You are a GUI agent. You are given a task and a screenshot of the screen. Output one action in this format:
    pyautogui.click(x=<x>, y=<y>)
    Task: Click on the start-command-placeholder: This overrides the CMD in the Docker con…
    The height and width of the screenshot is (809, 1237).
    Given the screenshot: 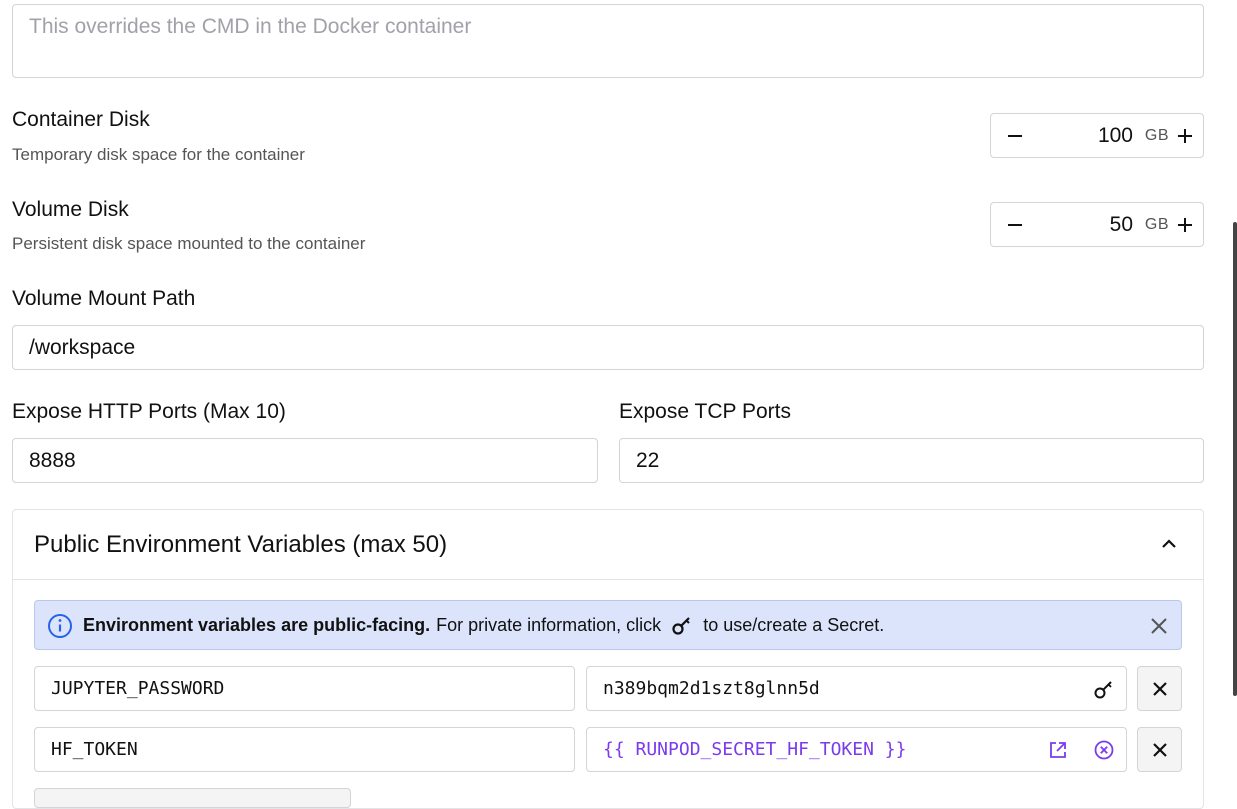 What is the action you would take?
    pyautogui.click(x=250, y=26)
    